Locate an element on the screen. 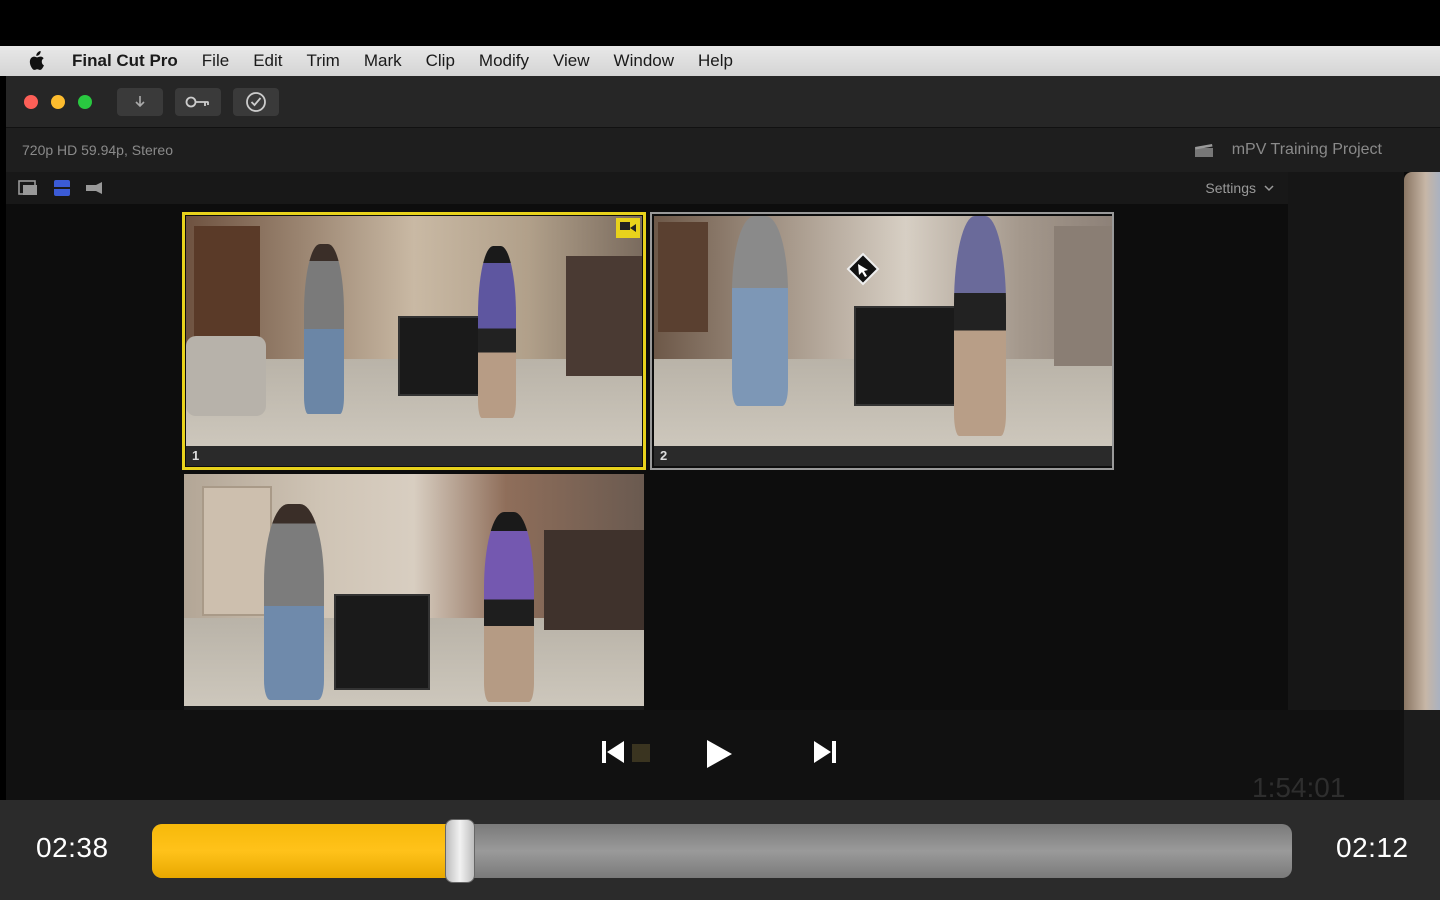  playback-controls: 1:54:01 is located at coordinates (705, 756).